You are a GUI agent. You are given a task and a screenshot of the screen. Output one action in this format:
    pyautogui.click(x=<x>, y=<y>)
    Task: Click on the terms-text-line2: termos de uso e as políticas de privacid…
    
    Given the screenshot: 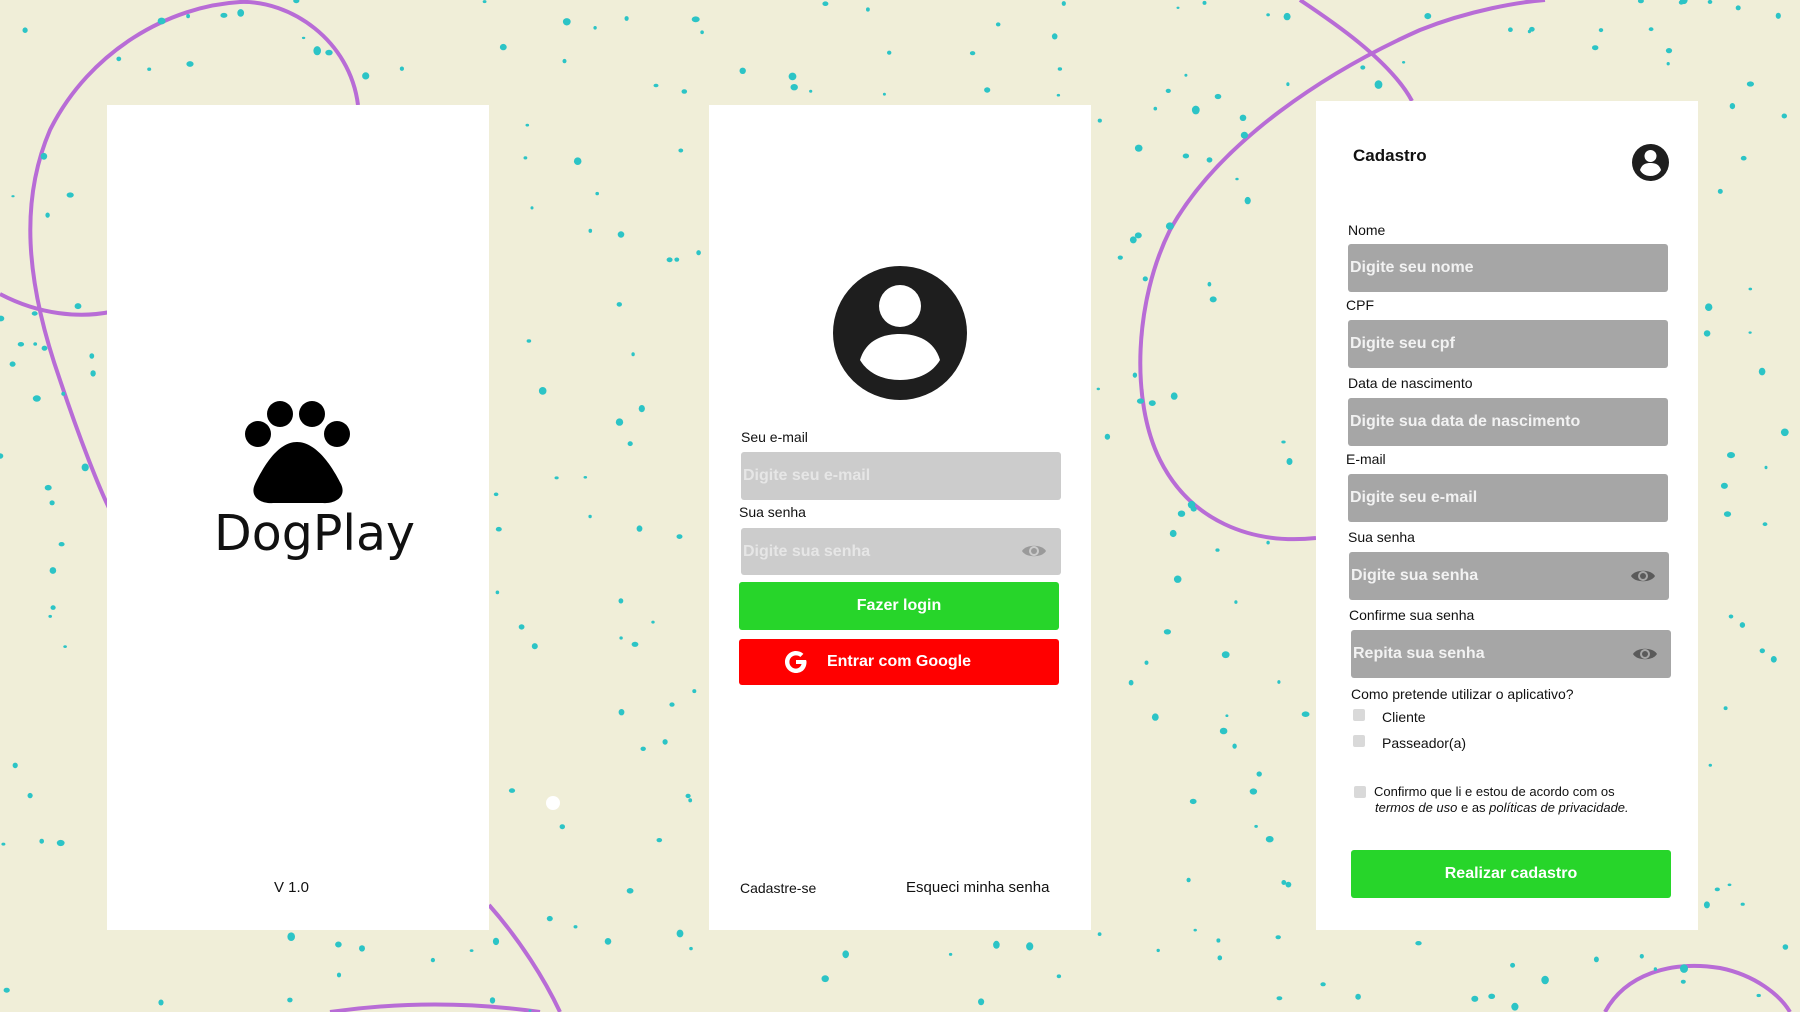 What is the action you would take?
    pyautogui.click(x=1502, y=807)
    